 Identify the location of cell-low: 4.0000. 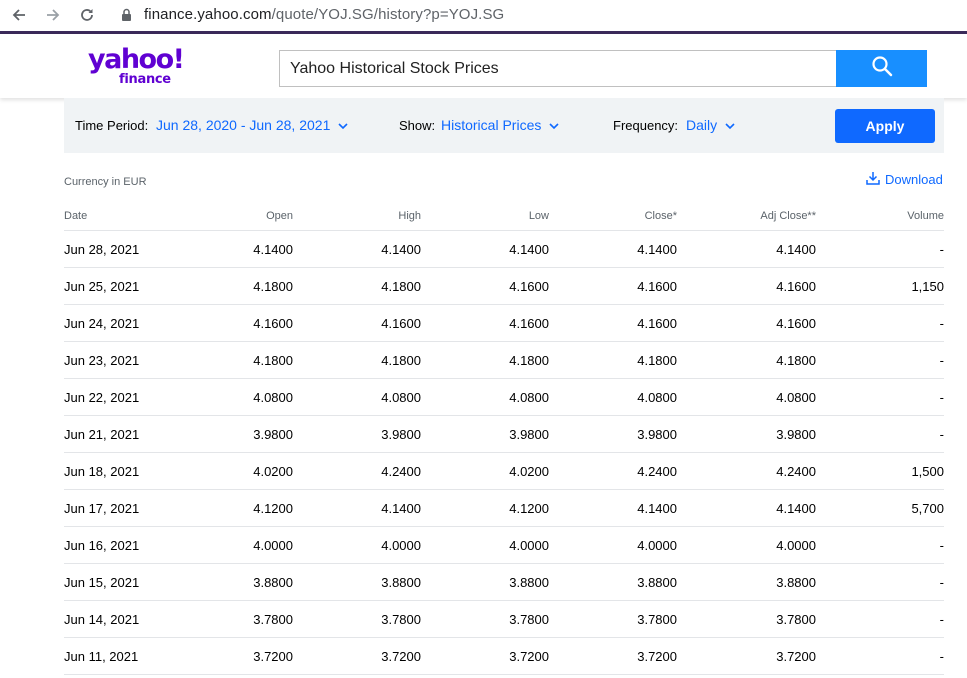
(529, 545).